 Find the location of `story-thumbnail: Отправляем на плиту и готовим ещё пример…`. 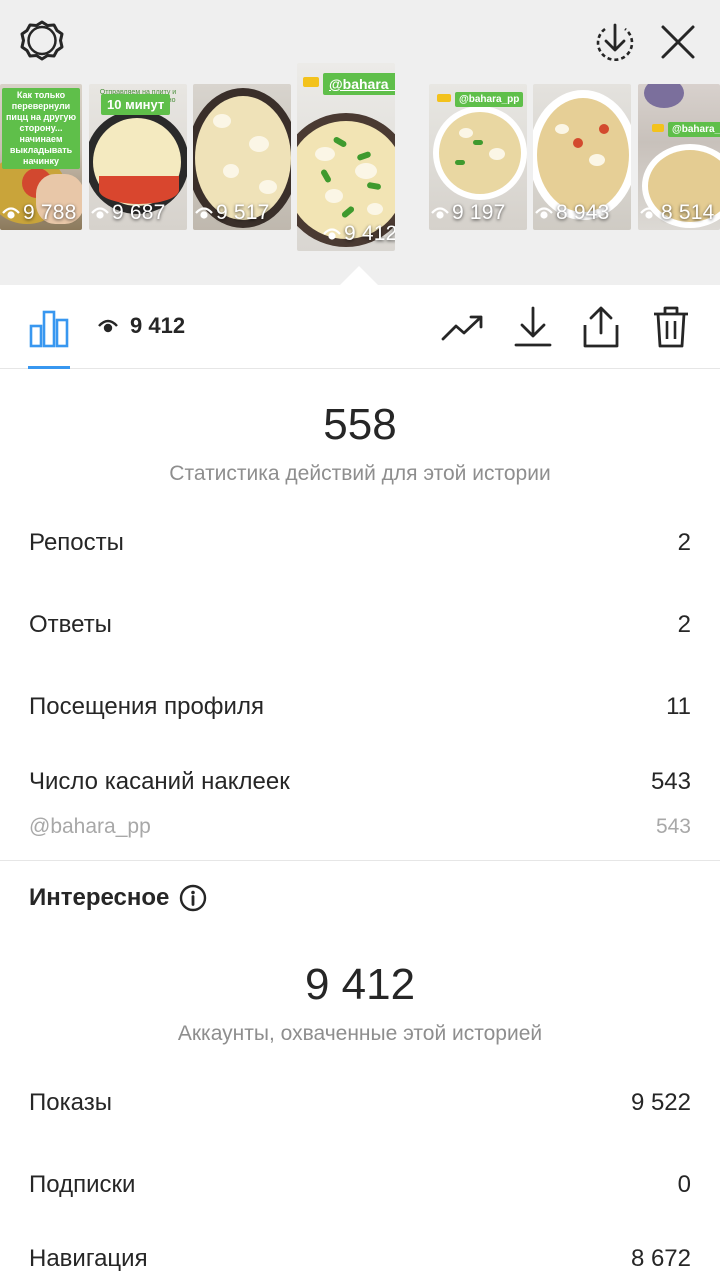

story-thumbnail: Отправляем на плиту и готовим ещё пример… is located at coordinates (138, 157).